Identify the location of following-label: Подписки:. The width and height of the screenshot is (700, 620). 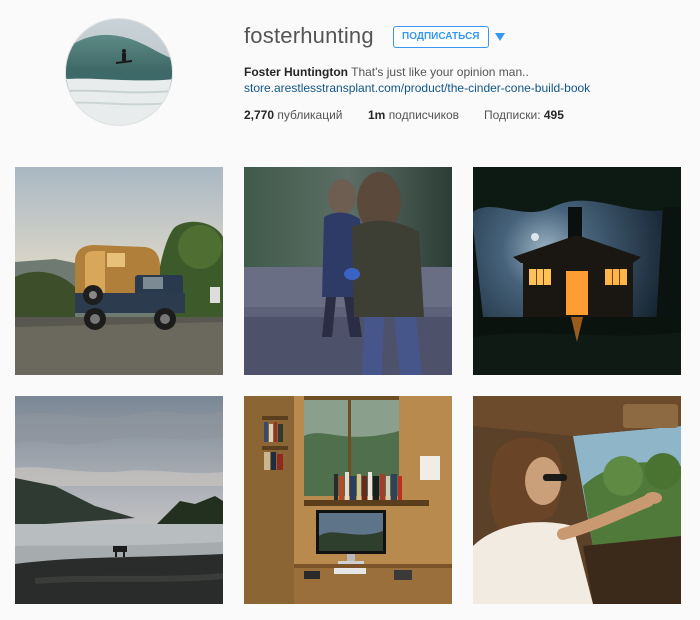
(512, 115).